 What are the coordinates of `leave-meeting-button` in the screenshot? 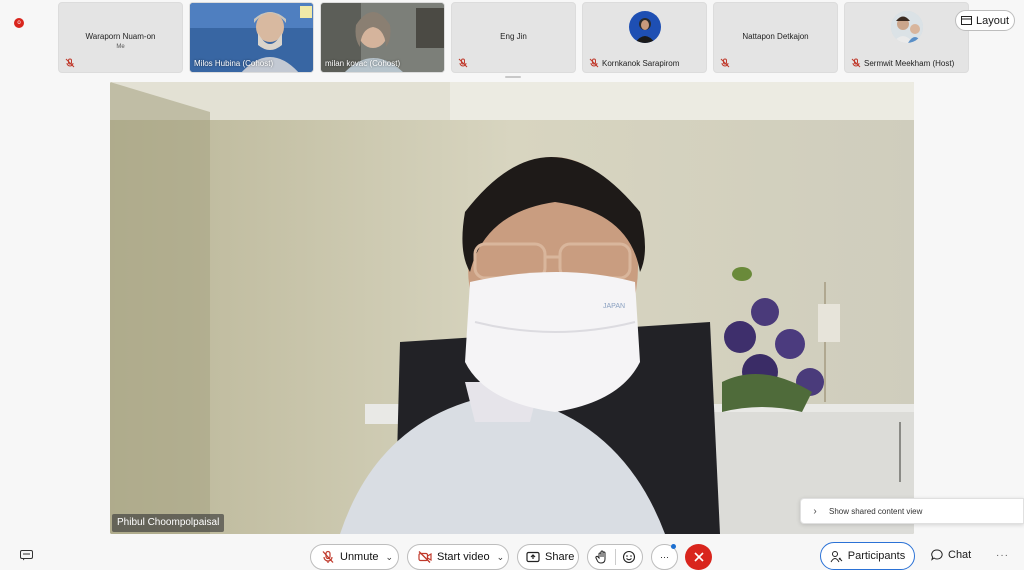 It's located at (698, 557).